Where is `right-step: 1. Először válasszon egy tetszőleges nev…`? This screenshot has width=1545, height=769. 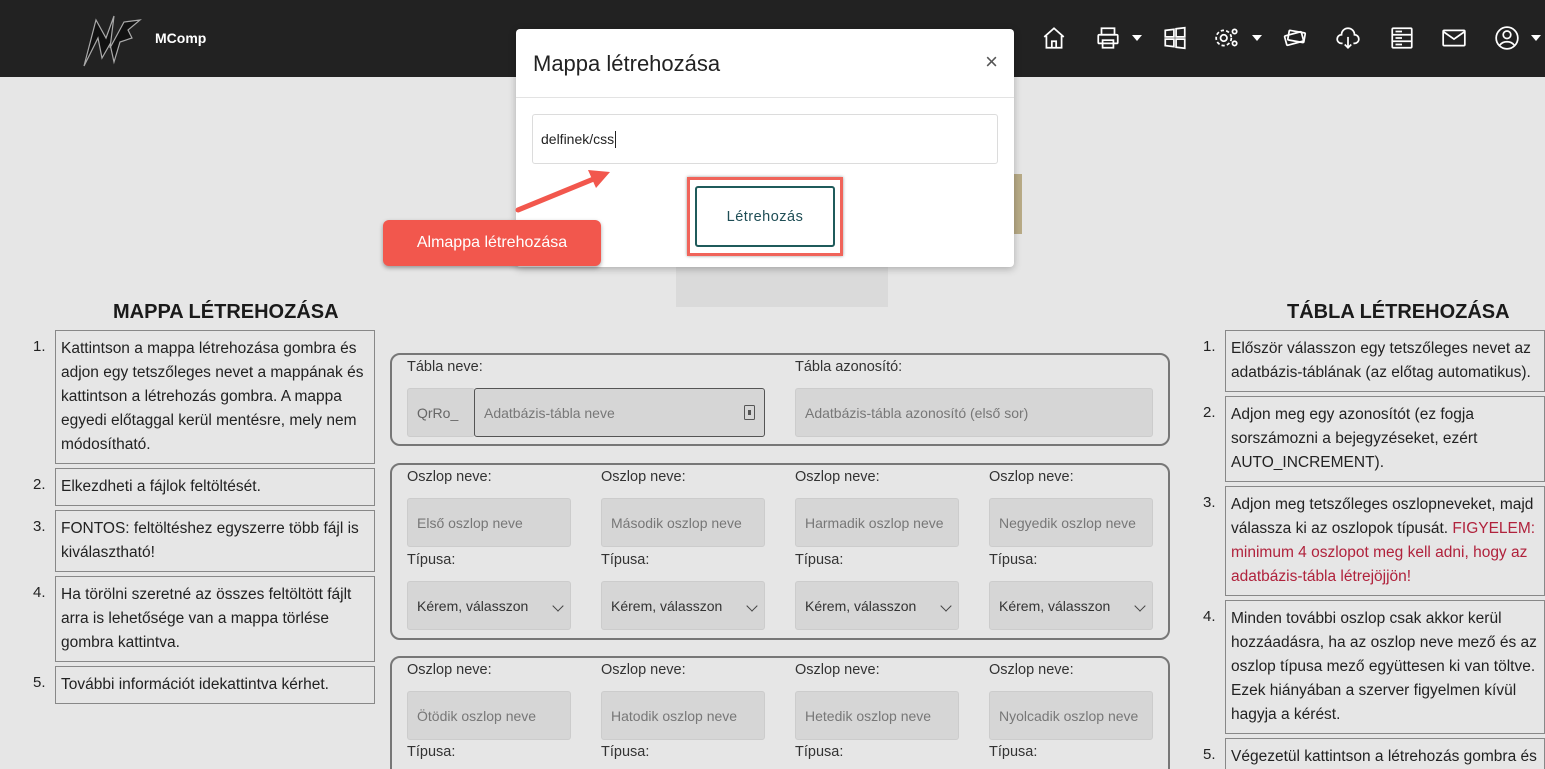 right-step: 1. Először válasszon egy tetszőleges nev… is located at coordinates (1374, 361).